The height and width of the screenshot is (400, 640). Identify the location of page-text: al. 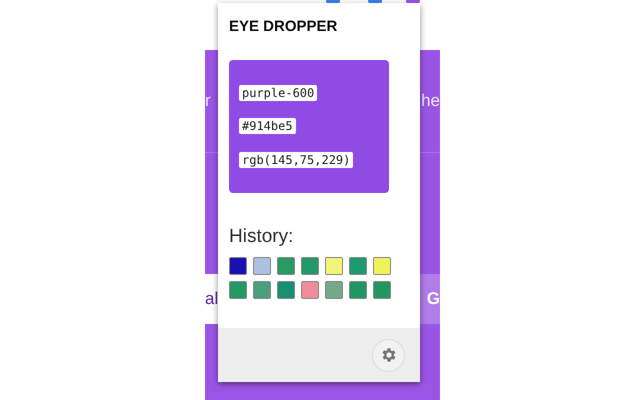
(211, 299).